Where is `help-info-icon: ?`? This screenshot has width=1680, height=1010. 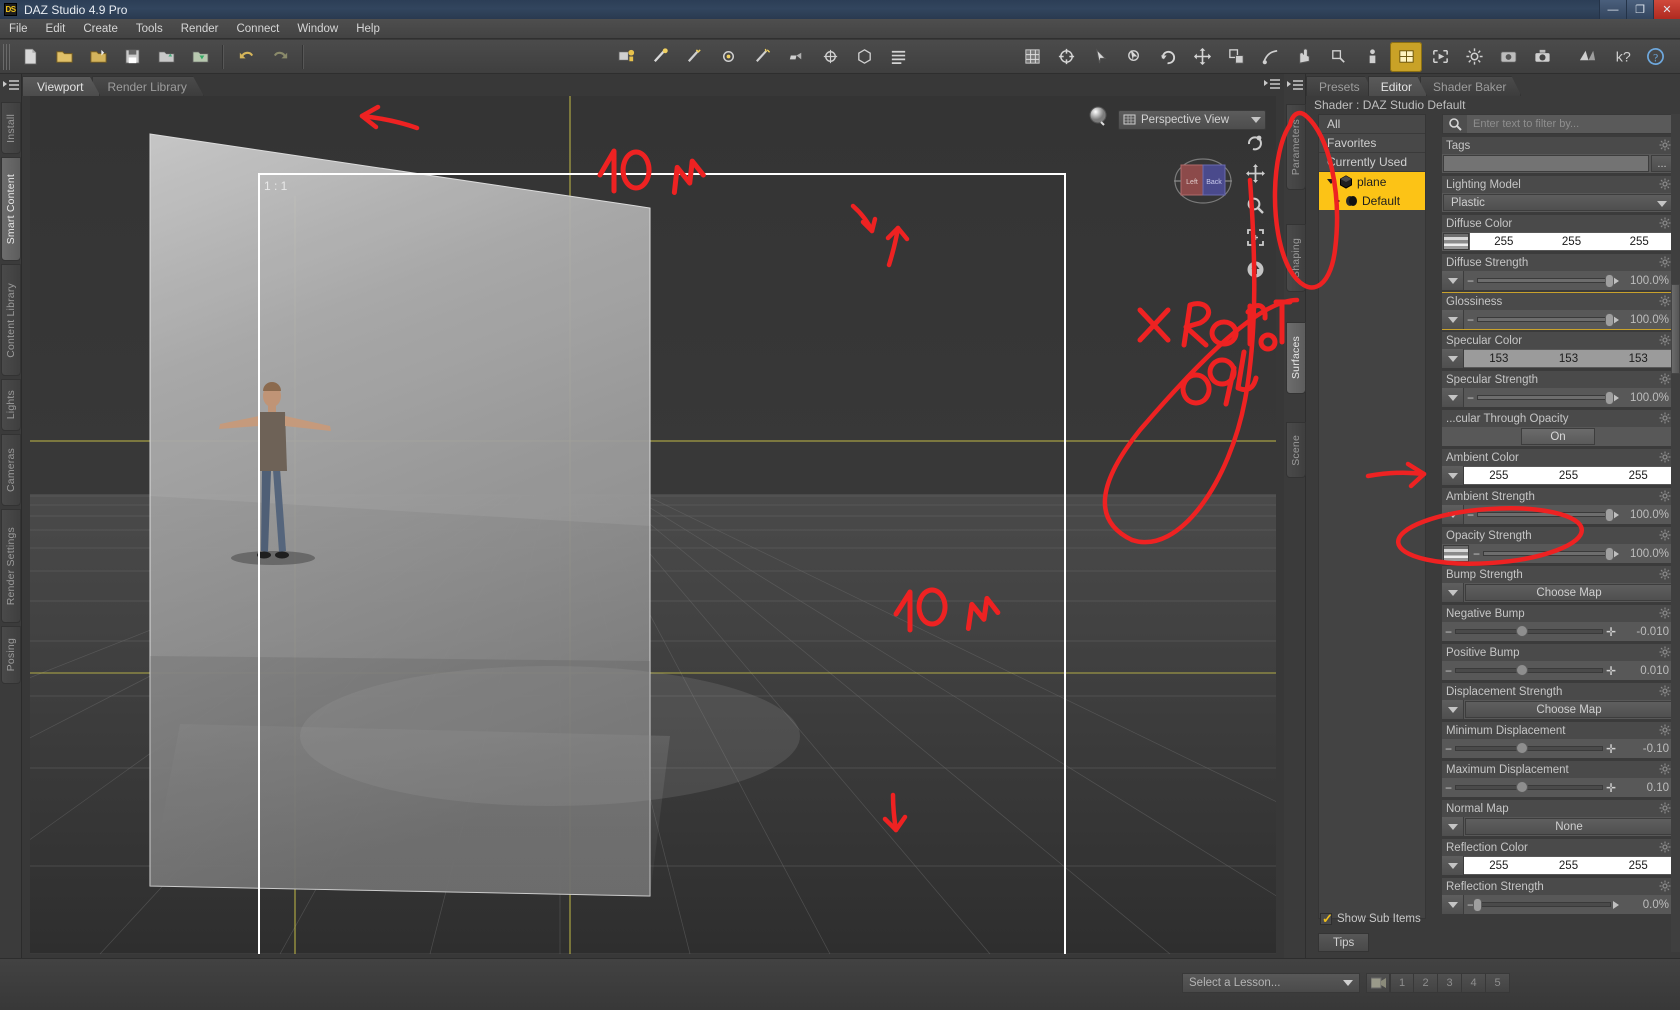 help-info-icon: ? is located at coordinates (1655, 57).